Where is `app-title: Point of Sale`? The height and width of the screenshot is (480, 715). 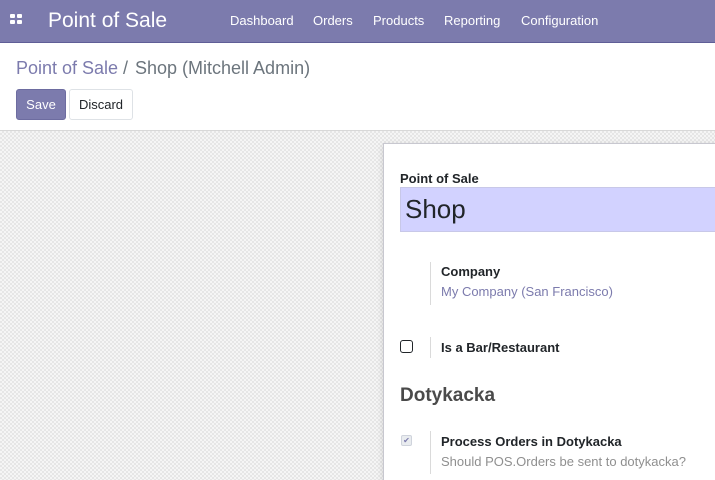
app-title: Point of Sale is located at coordinates (107, 21).